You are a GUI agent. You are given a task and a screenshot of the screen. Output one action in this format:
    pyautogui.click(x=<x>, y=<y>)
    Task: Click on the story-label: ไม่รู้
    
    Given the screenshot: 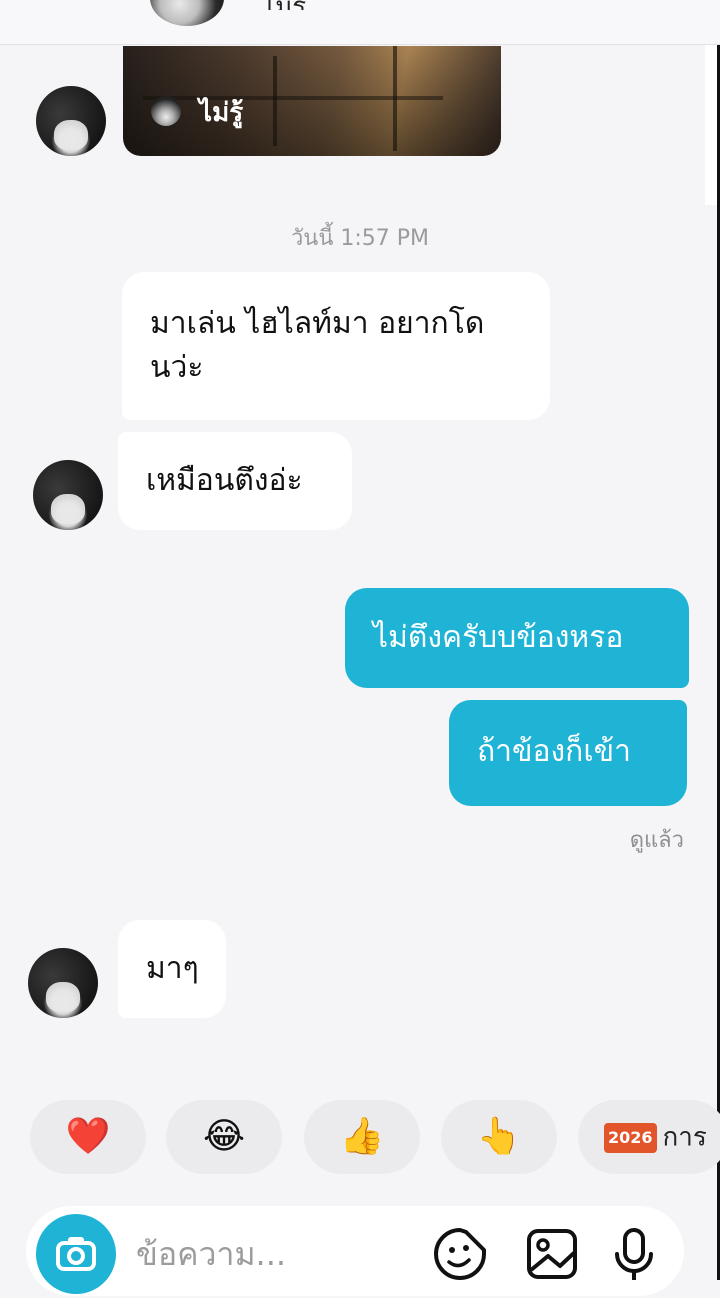 What is the action you would take?
    pyautogui.click(x=221, y=113)
    